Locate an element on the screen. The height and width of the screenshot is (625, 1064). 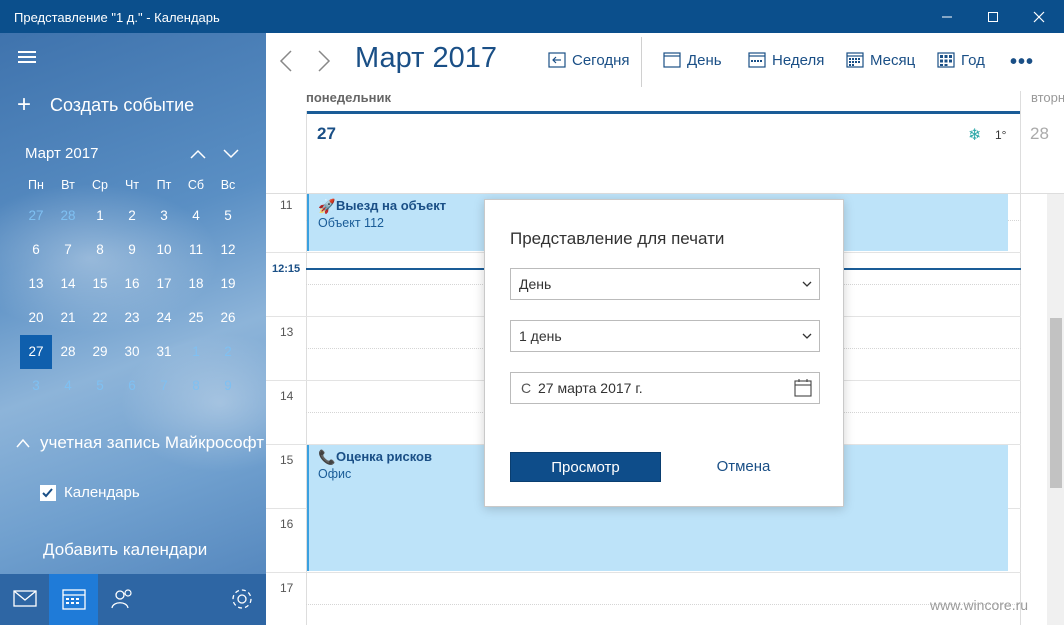
date-value: 27 марта 2017 г. is located at coordinates (590, 388).